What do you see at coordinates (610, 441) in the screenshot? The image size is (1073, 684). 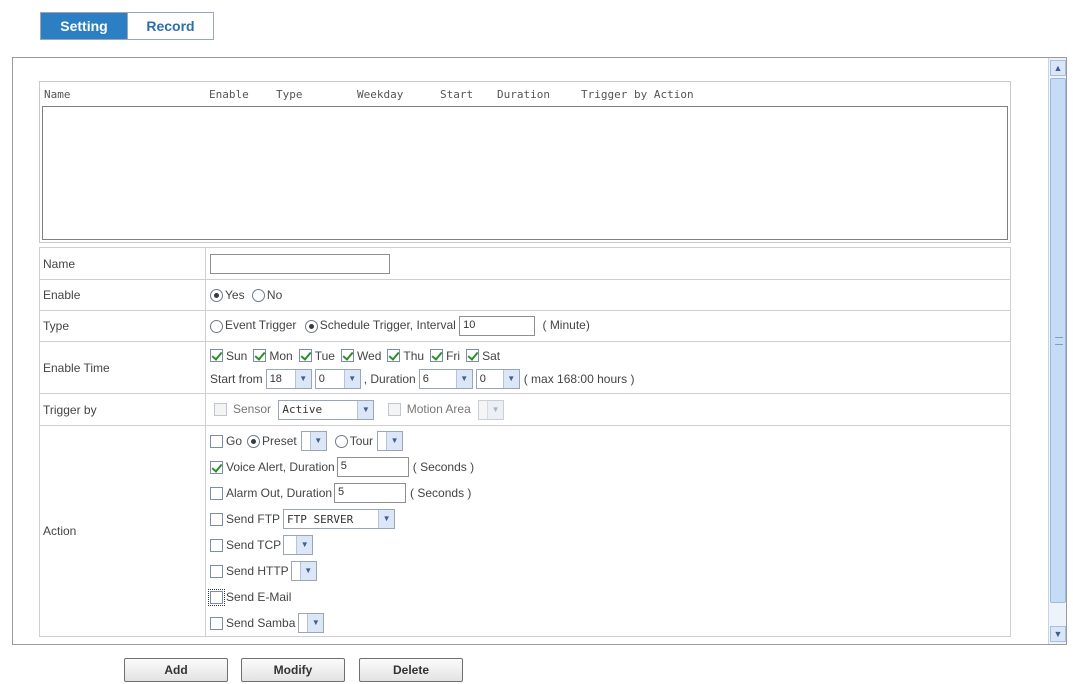 I see `action-go-row: Go Preset ▼ Tour ▼` at bounding box center [610, 441].